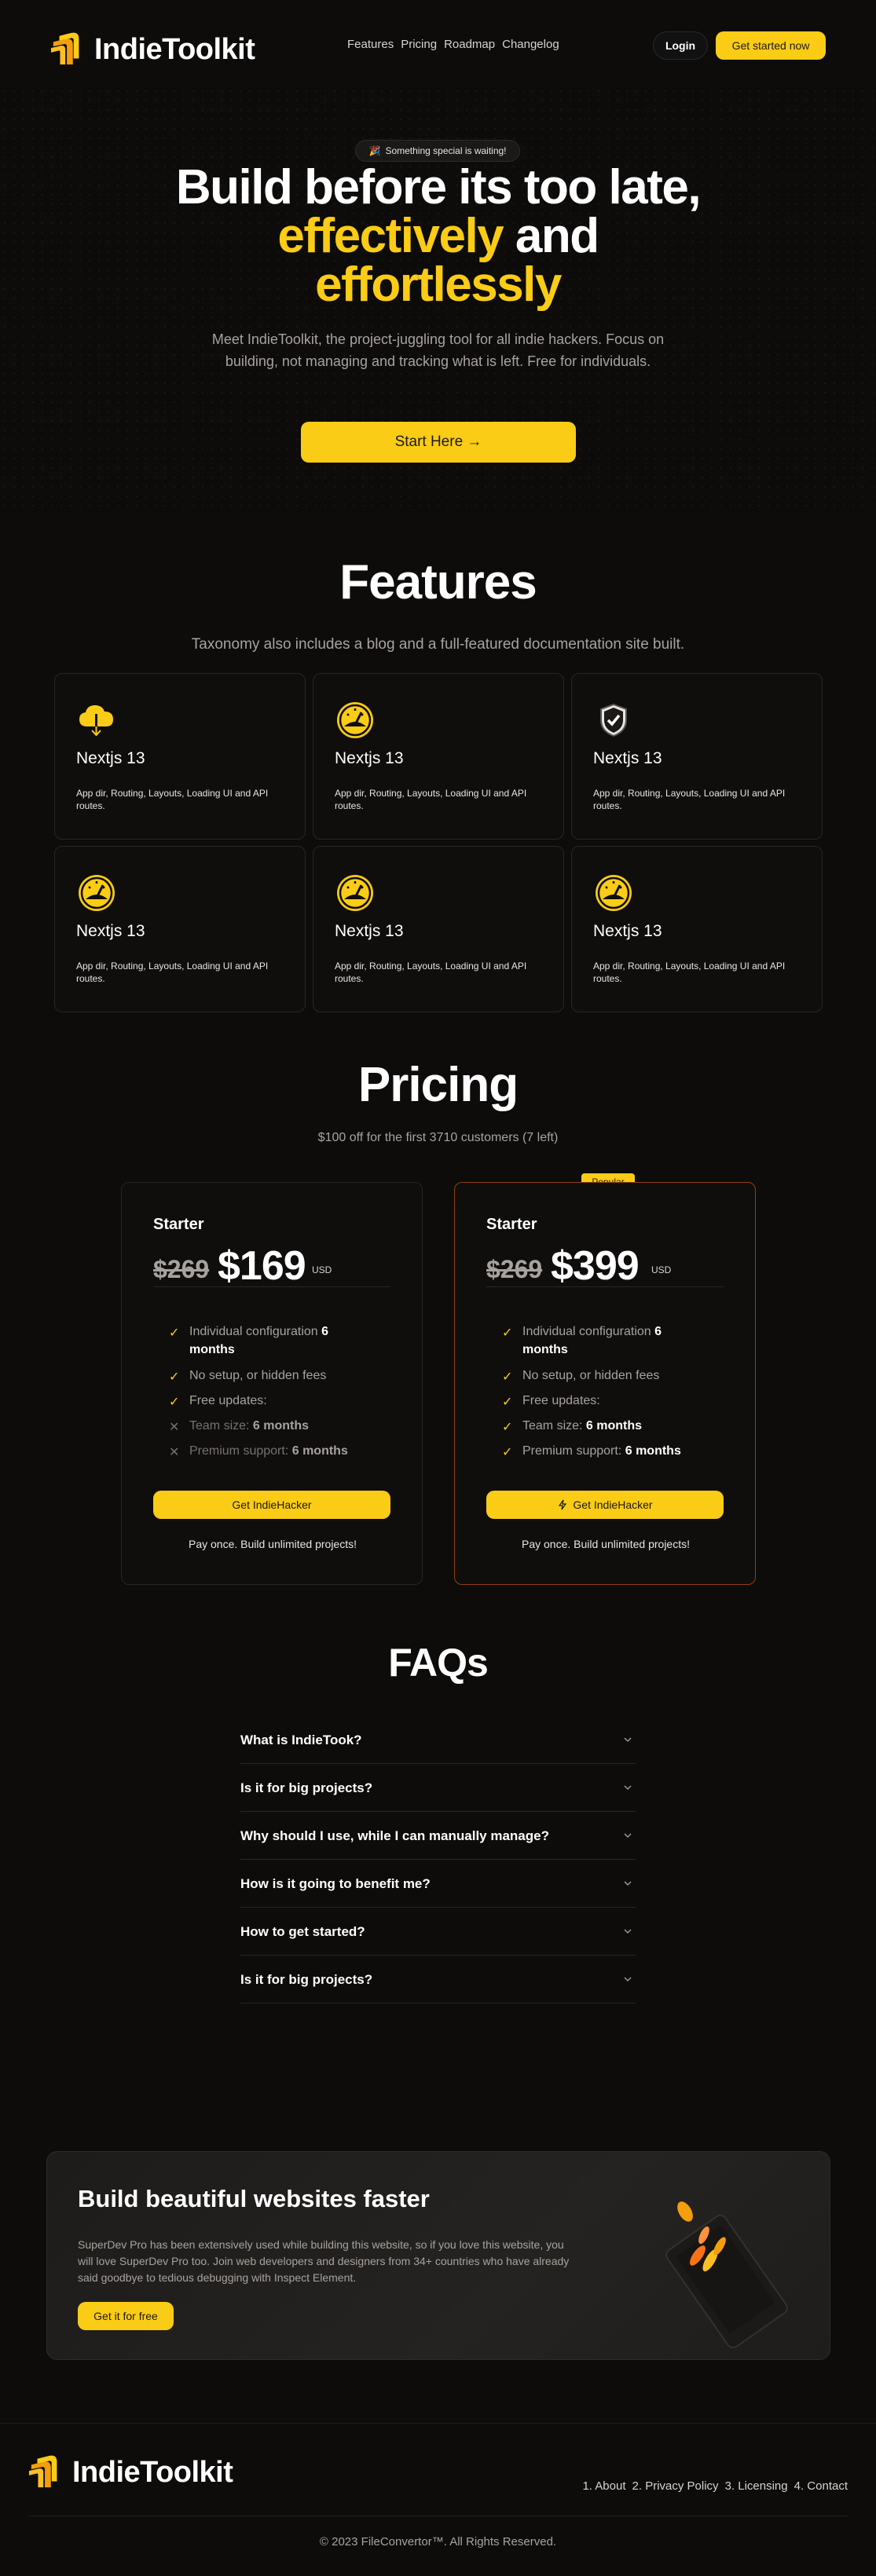 The height and width of the screenshot is (2576, 876). I want to click on hero-title-accent2: effortlessly, so click(438, 285).